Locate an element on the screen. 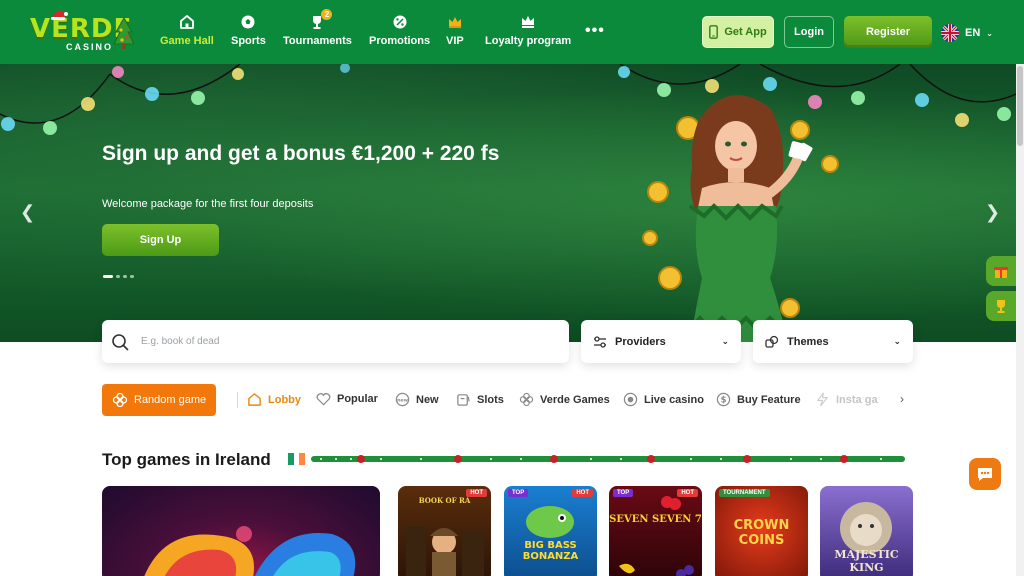  game-card-big-bass-bonanza: TOP HOT BIG BASS BONANZA is located at coordinates (550, 531).